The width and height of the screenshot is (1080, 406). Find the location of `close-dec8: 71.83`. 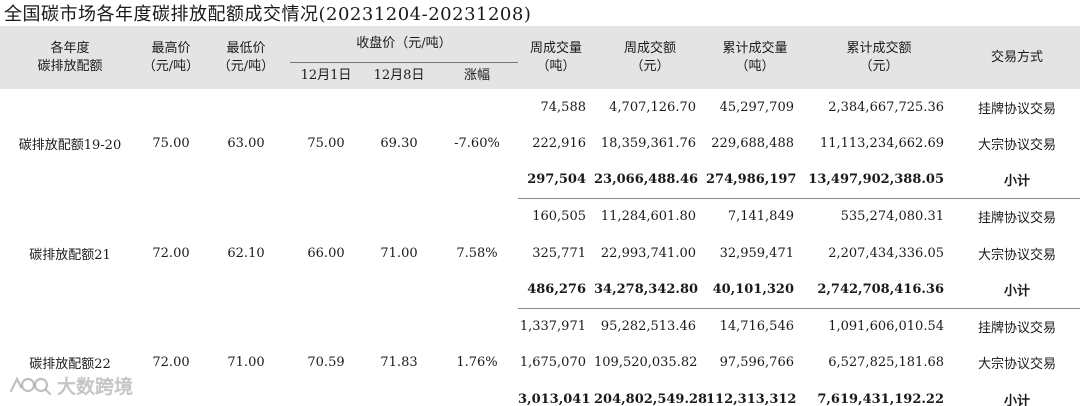

close-dec8: 71.83 is located at coordinates (399, 363).